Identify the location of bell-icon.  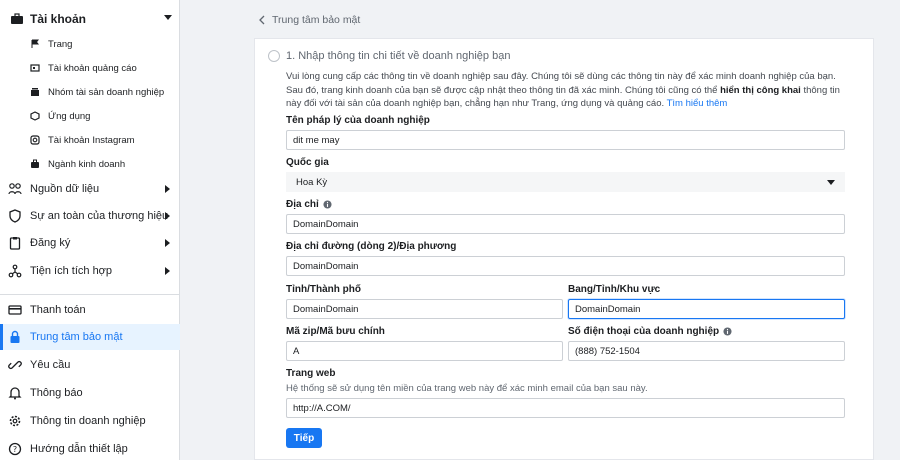
(15, 393).